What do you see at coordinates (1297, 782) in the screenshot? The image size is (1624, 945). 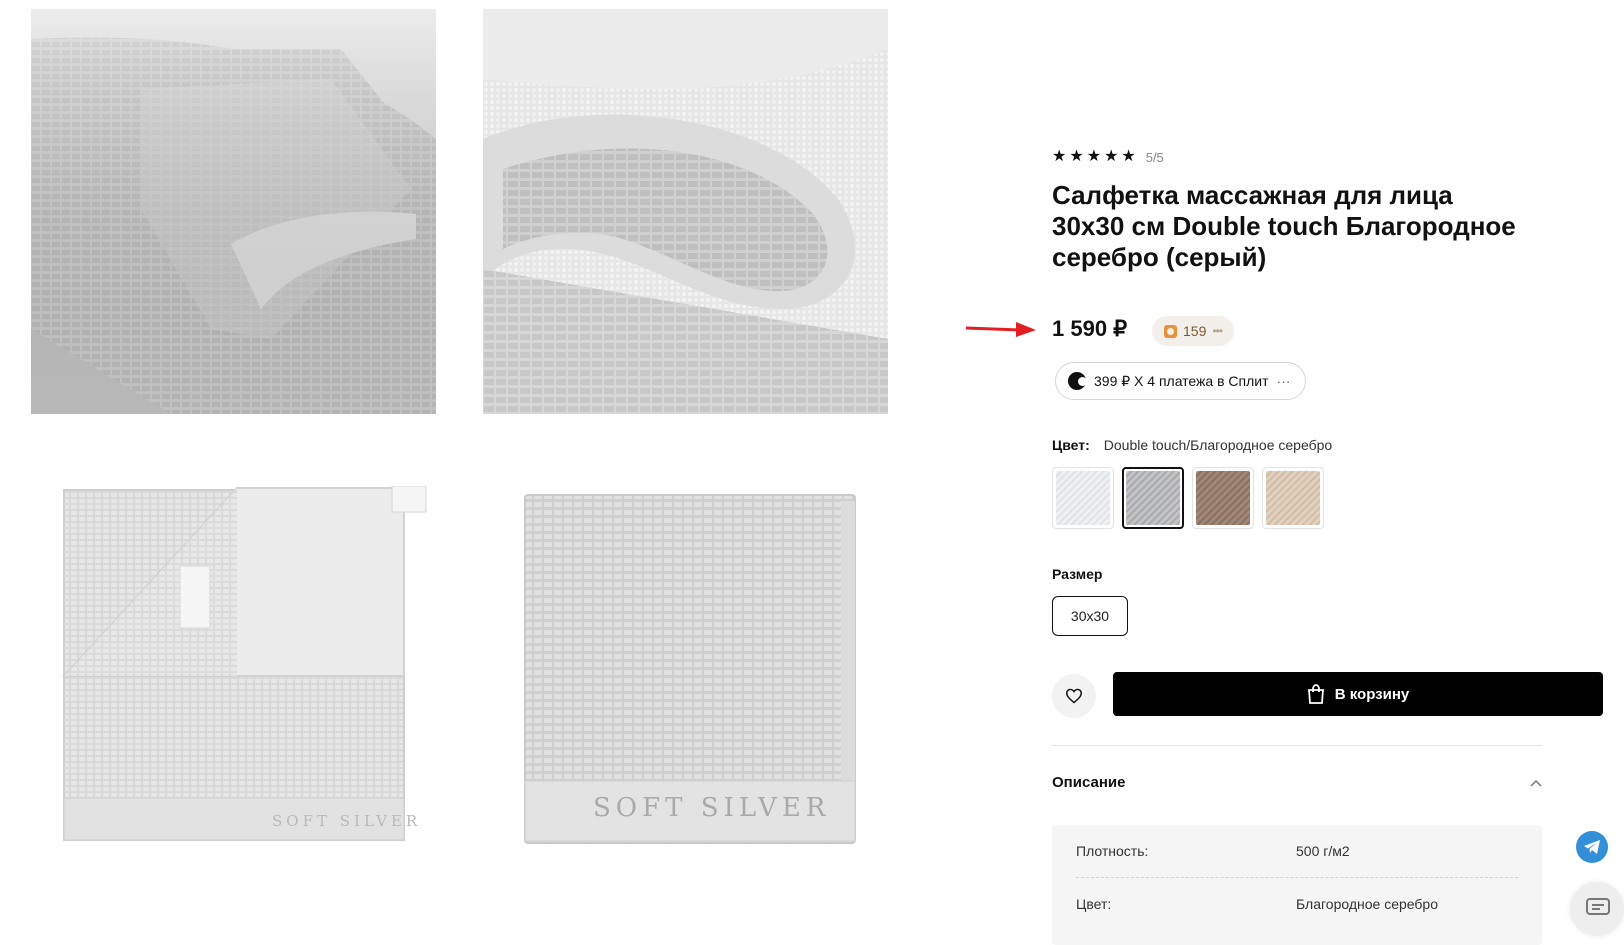 I see `description-accordion-header: Описание` at bounding box center [1297, 782].